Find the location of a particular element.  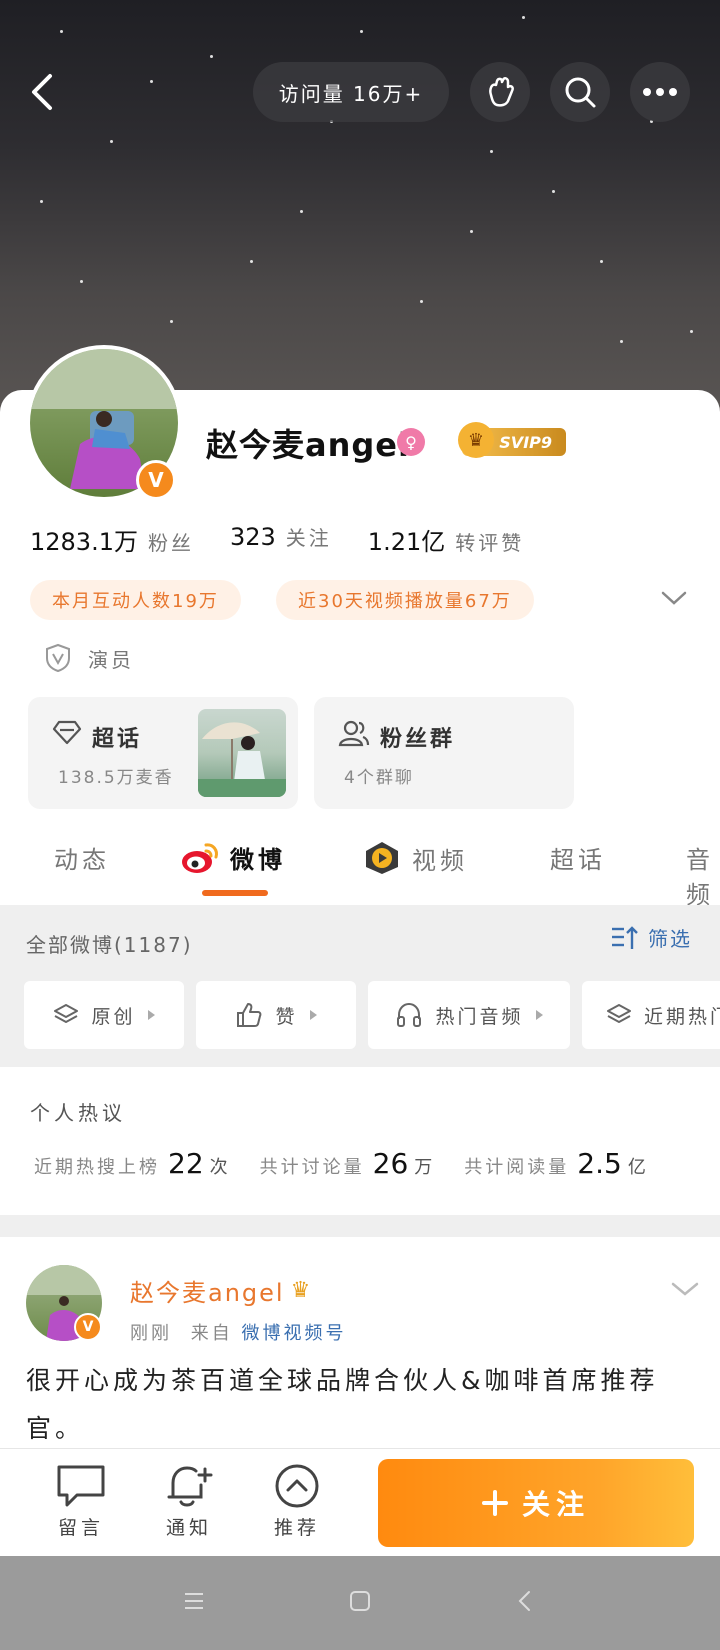

more-button is located at coordinates (660, 92).